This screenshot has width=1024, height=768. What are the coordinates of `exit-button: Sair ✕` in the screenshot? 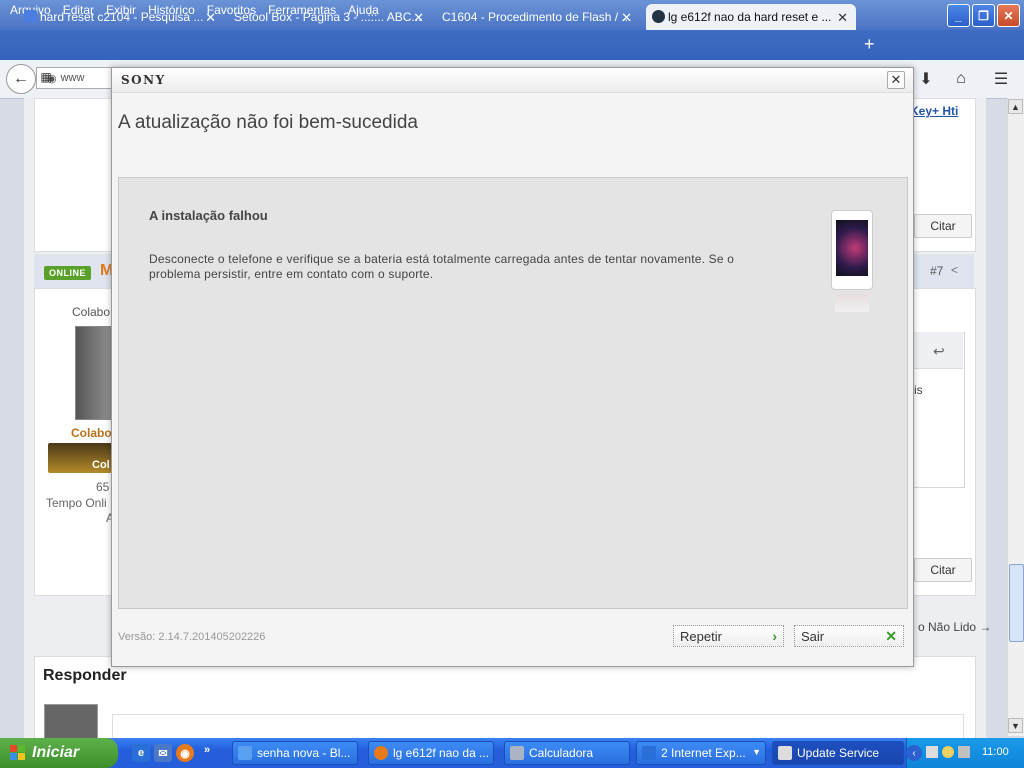 It's located at (849, 636).